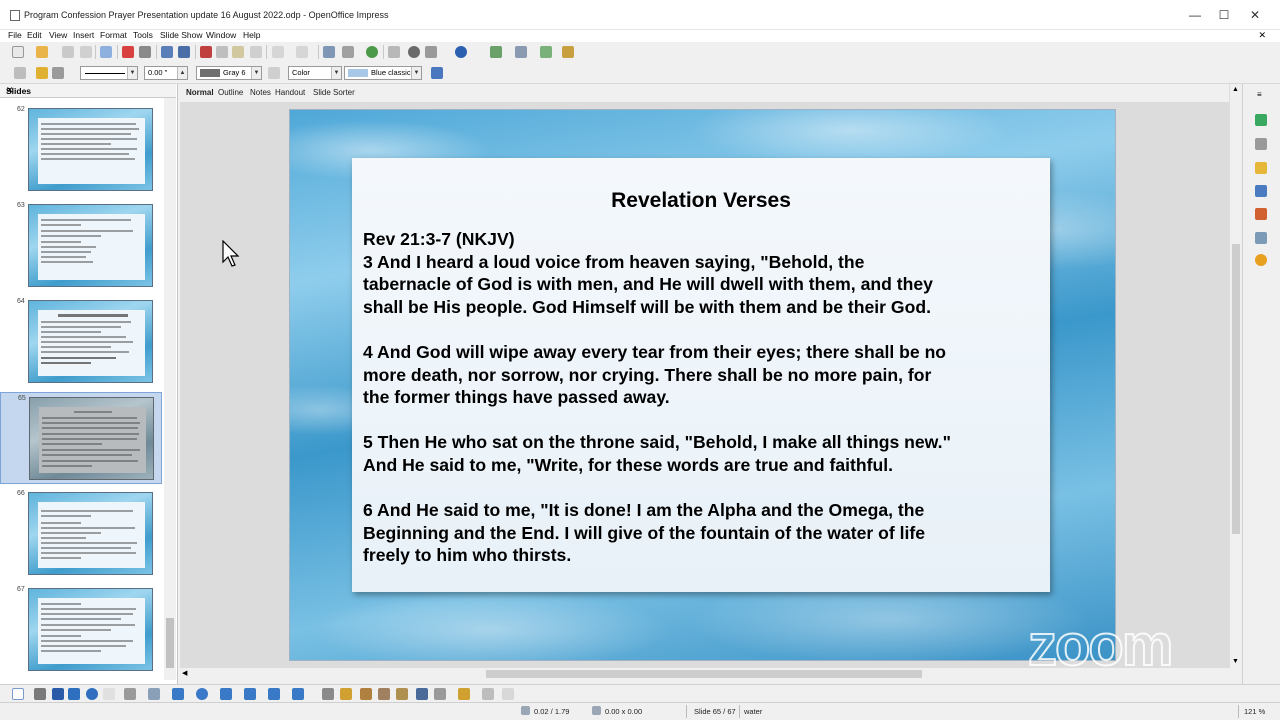  What do you see at coordinates (1261, 214) in the screenshot?
I see `styles-formatting-icon` at bounding box center [1261, 214].